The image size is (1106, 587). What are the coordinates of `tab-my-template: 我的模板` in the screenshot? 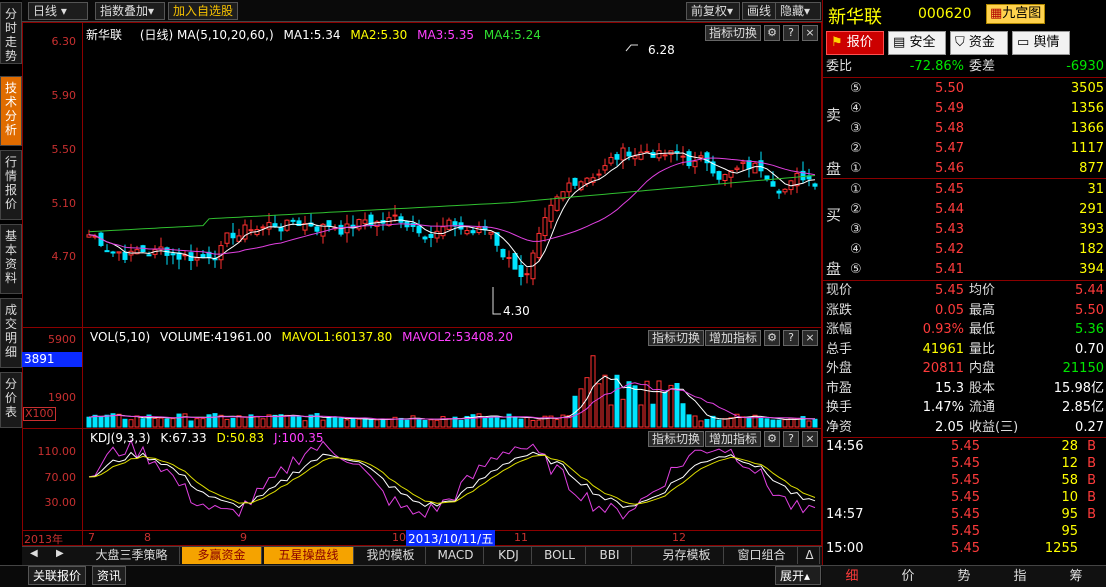 It's located at (391, 555).